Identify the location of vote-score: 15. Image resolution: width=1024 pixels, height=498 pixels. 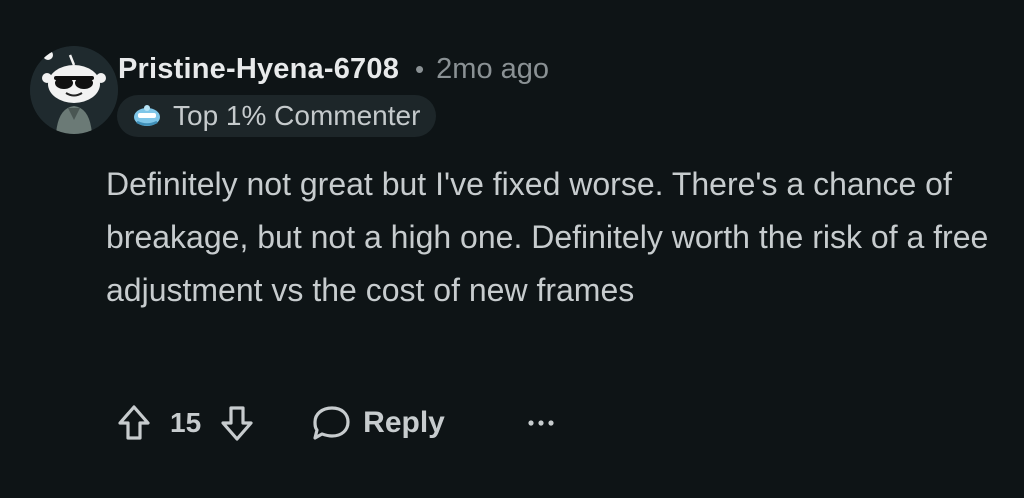
(186, 422).